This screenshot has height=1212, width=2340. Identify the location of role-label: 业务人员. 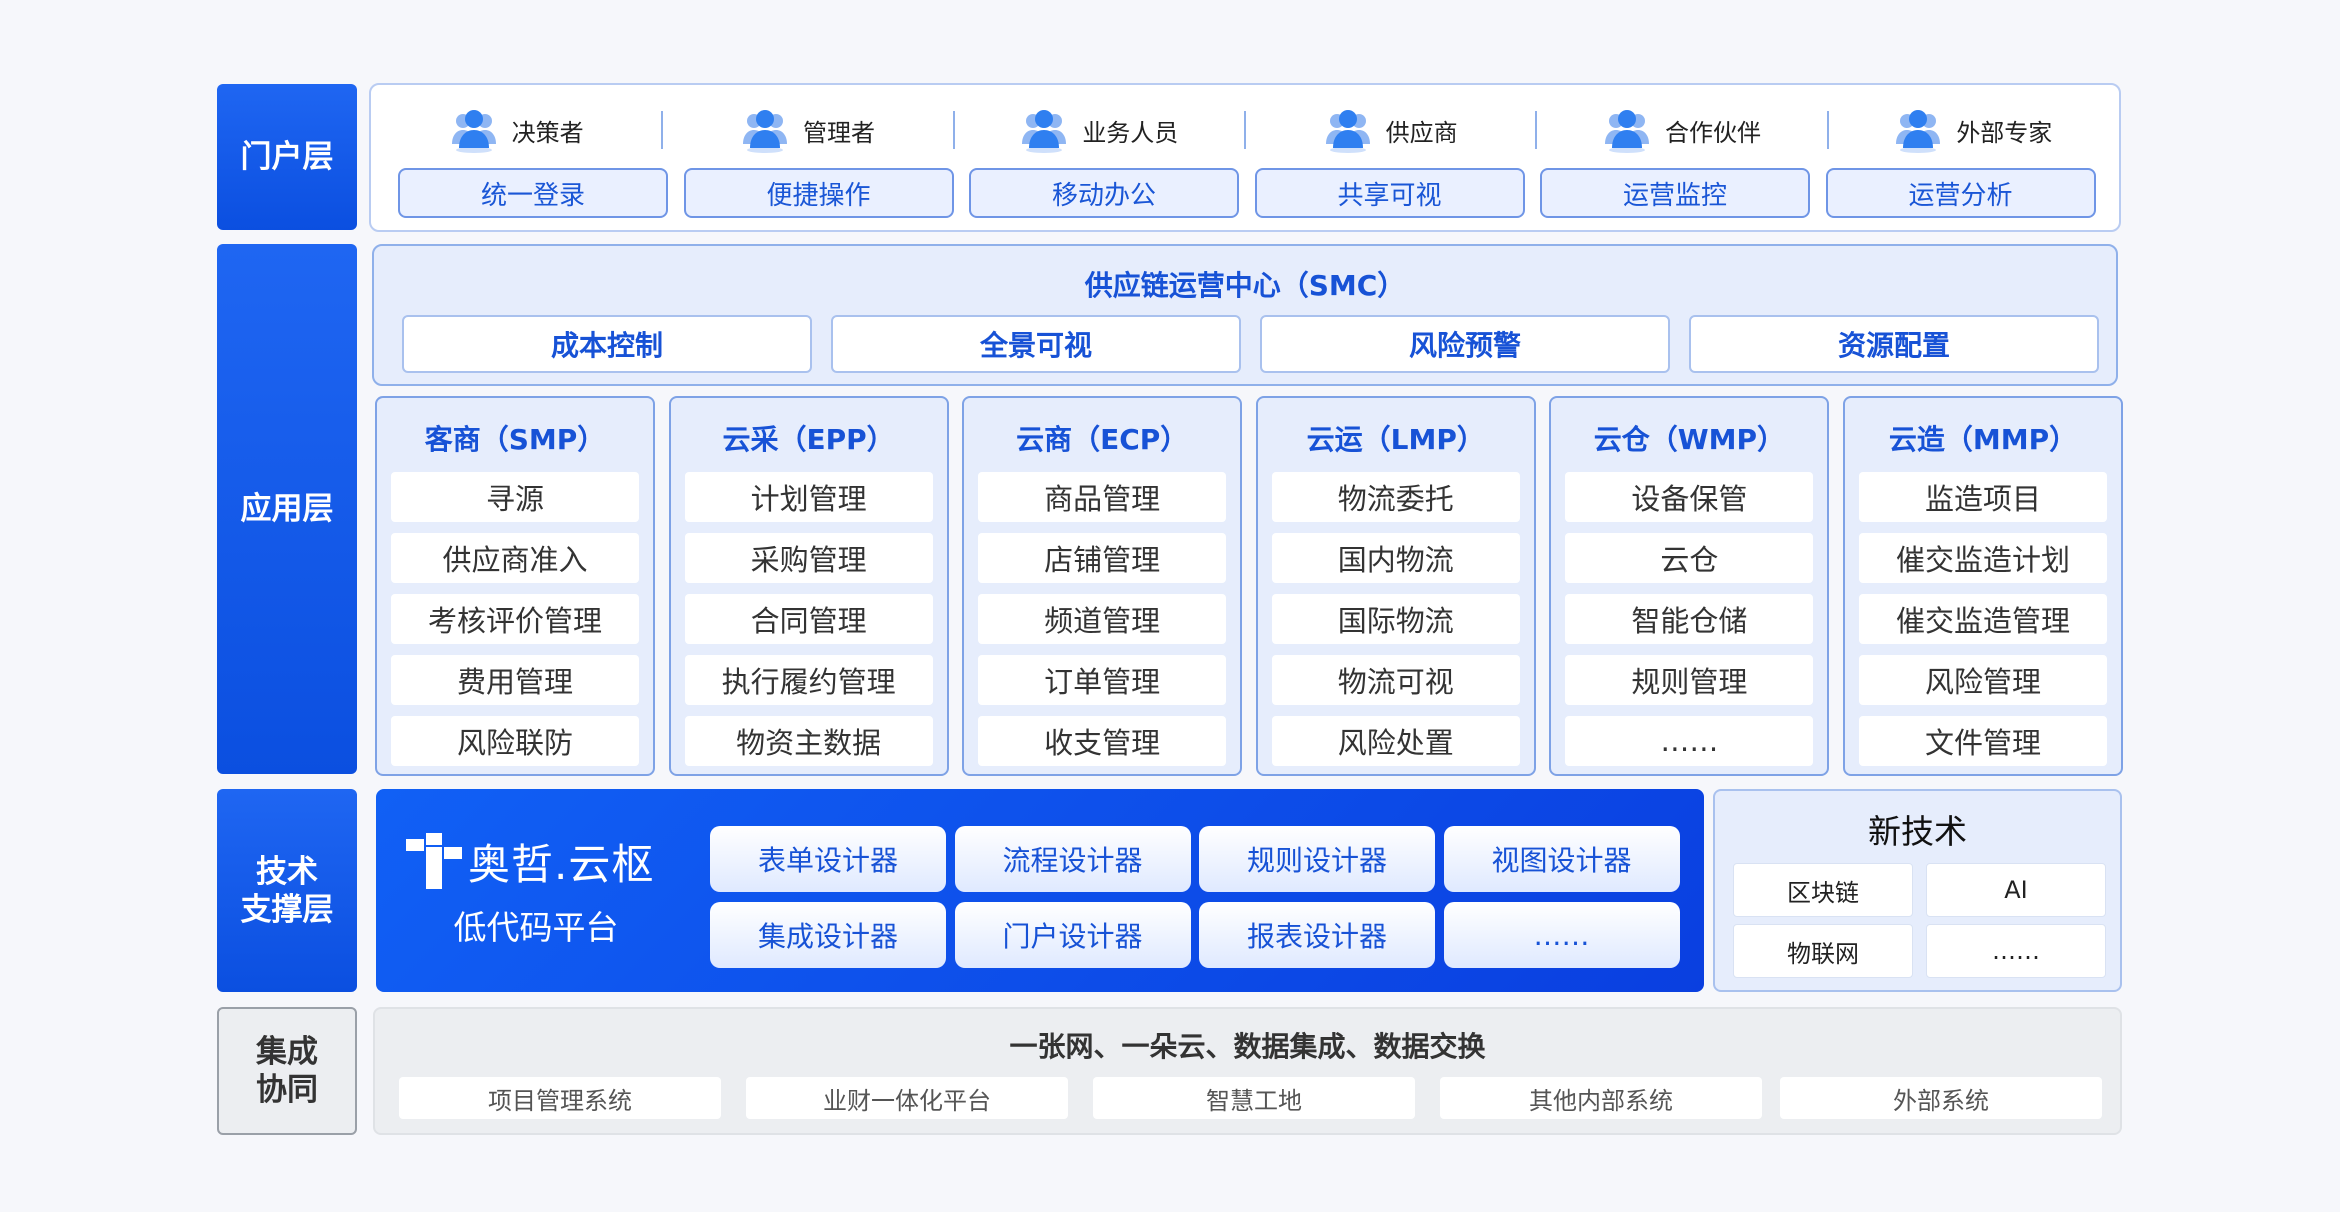
(1130, 132).